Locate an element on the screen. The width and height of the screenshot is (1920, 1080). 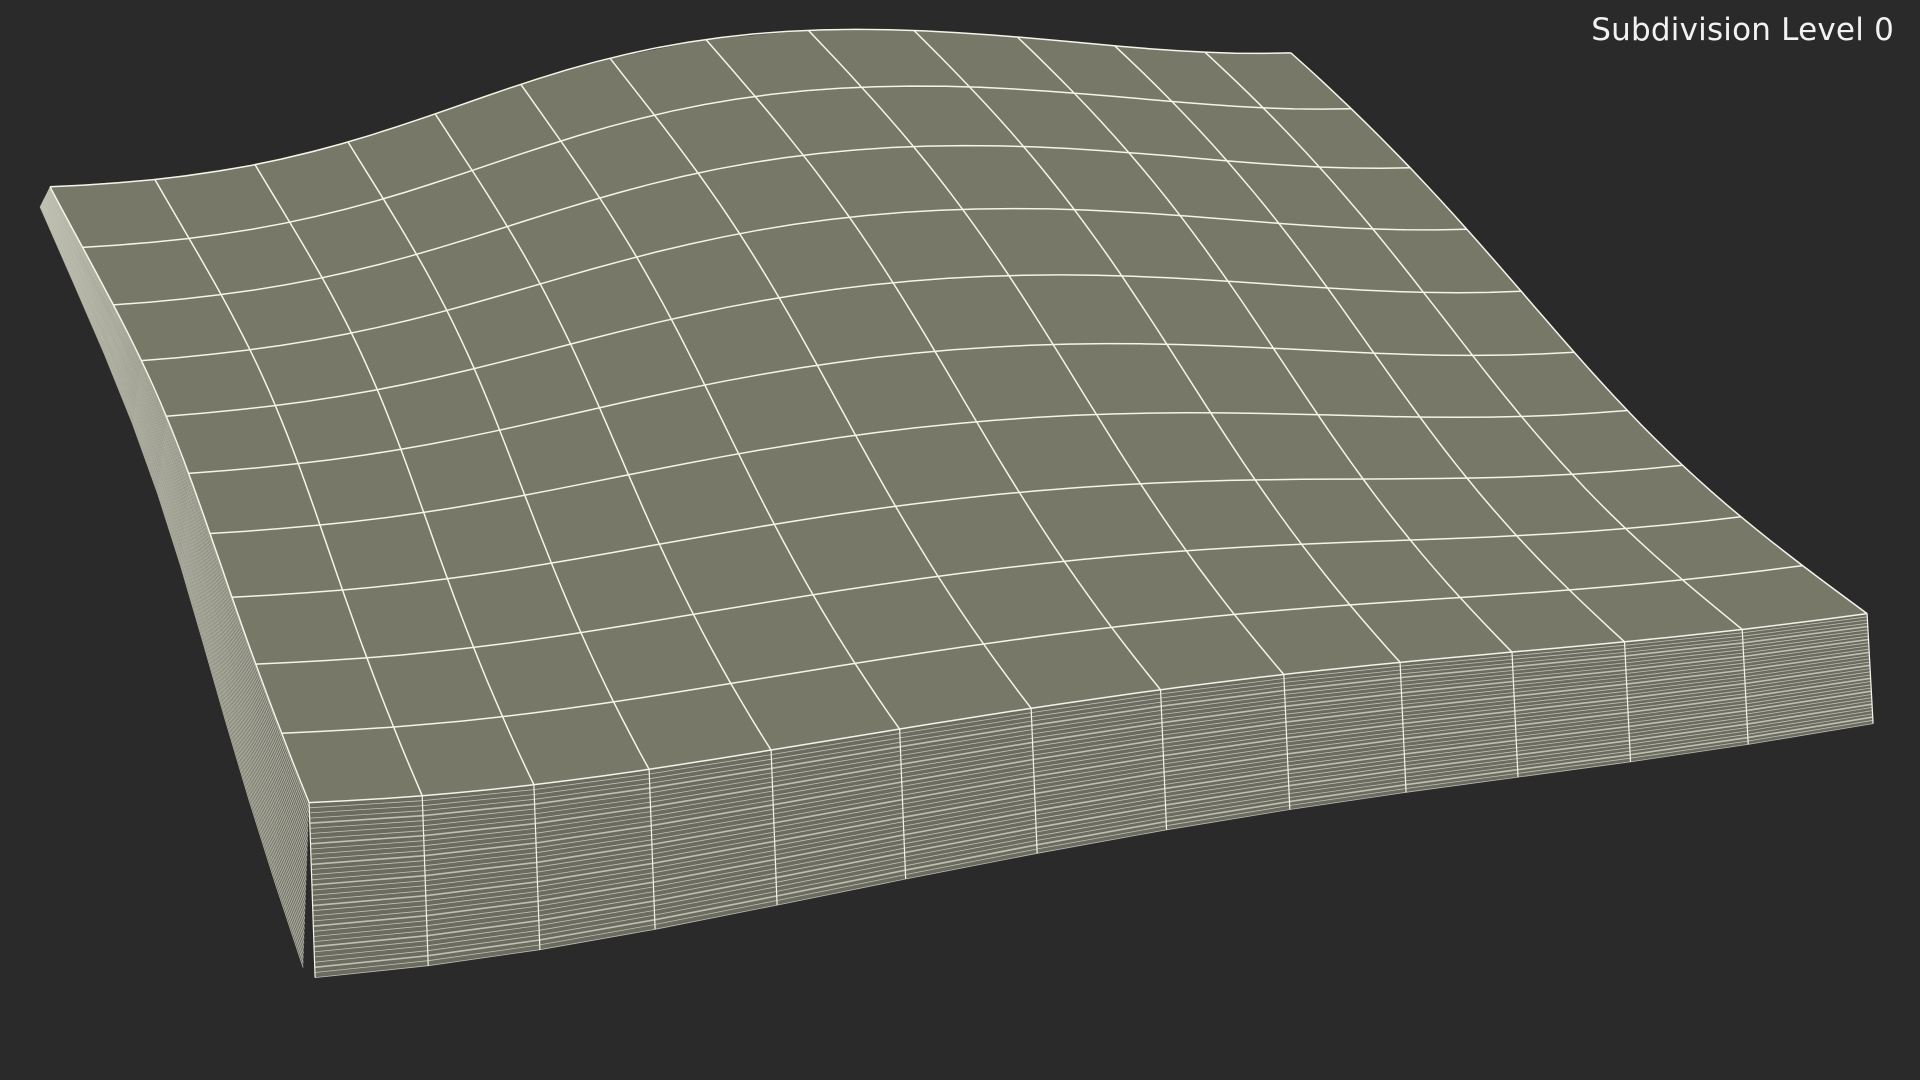
subdivision-level-label: Subdivision Level 0 is located at coordinates (1742, 30).